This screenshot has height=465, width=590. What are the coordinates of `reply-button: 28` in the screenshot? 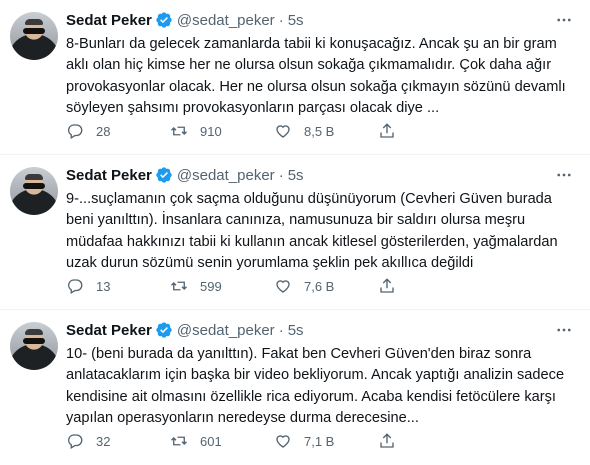 It's located at (118, 131).